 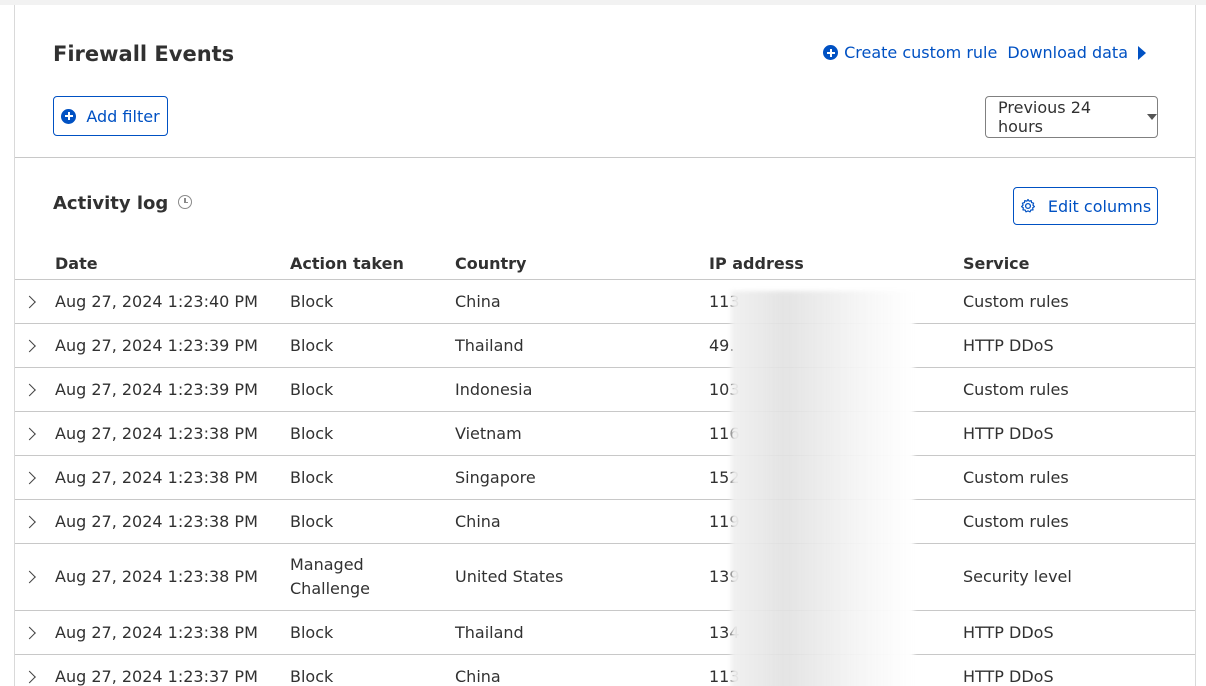 What do you see at coordinates (494, 389) in the screenshot?
I see `cell-country: Indonesia` at bounding box center [494, 389].